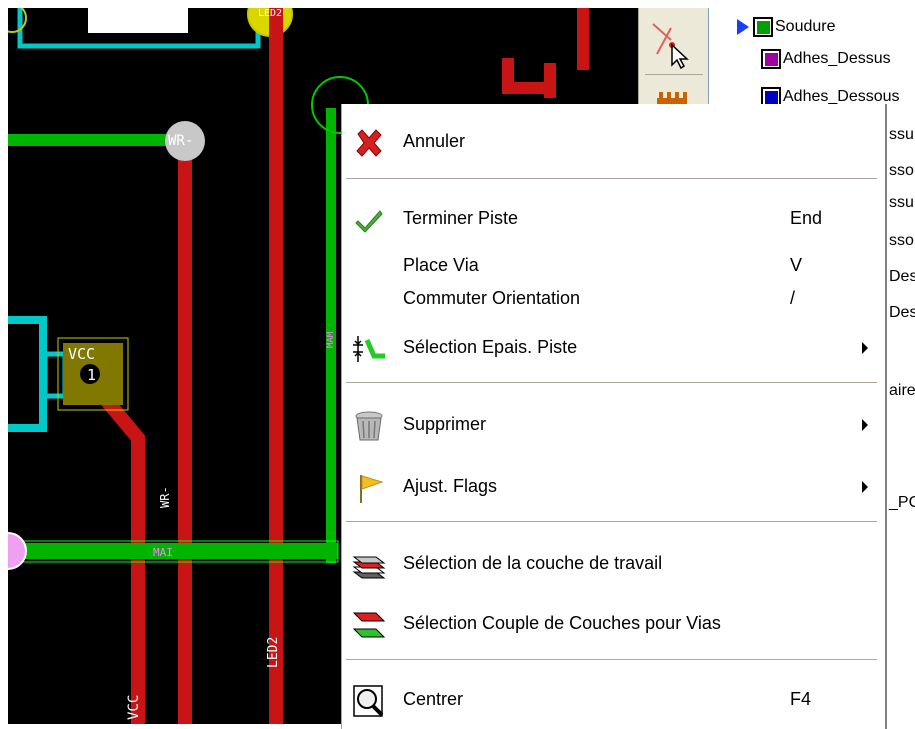  Describe the element at coordinates (434, 141) in the screenshot. I see `menu-item-label: Annuler` at that location.